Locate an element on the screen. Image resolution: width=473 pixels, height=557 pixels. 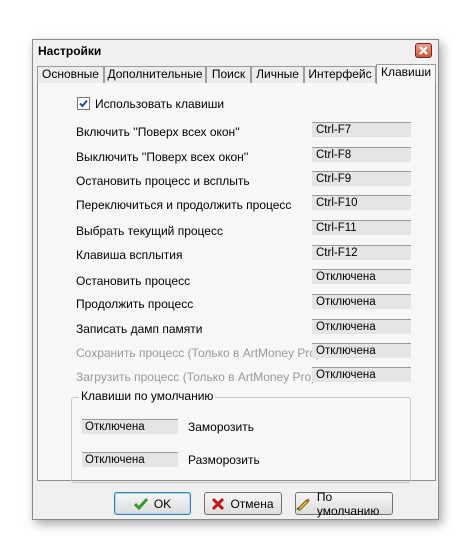
tab-personal: Личные is located at coordinates (277, 74).